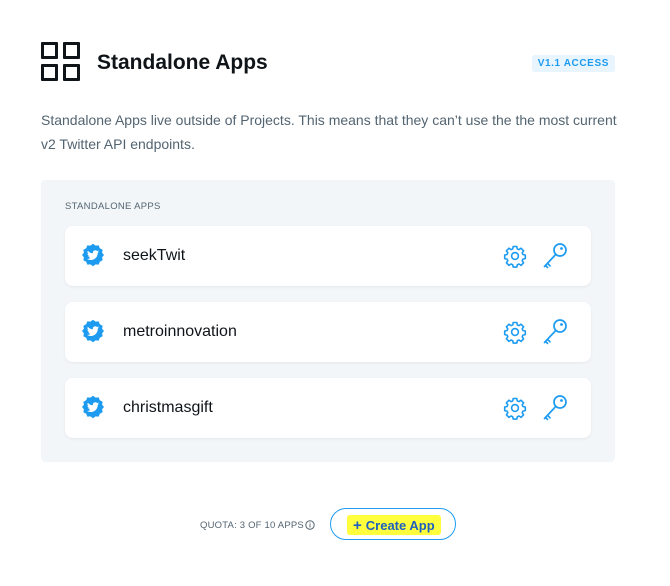 Image resolution: width=670 pixels, height=586 pixels. I want to click on panel-label: STANDALONE APPS, so click(113, 206).